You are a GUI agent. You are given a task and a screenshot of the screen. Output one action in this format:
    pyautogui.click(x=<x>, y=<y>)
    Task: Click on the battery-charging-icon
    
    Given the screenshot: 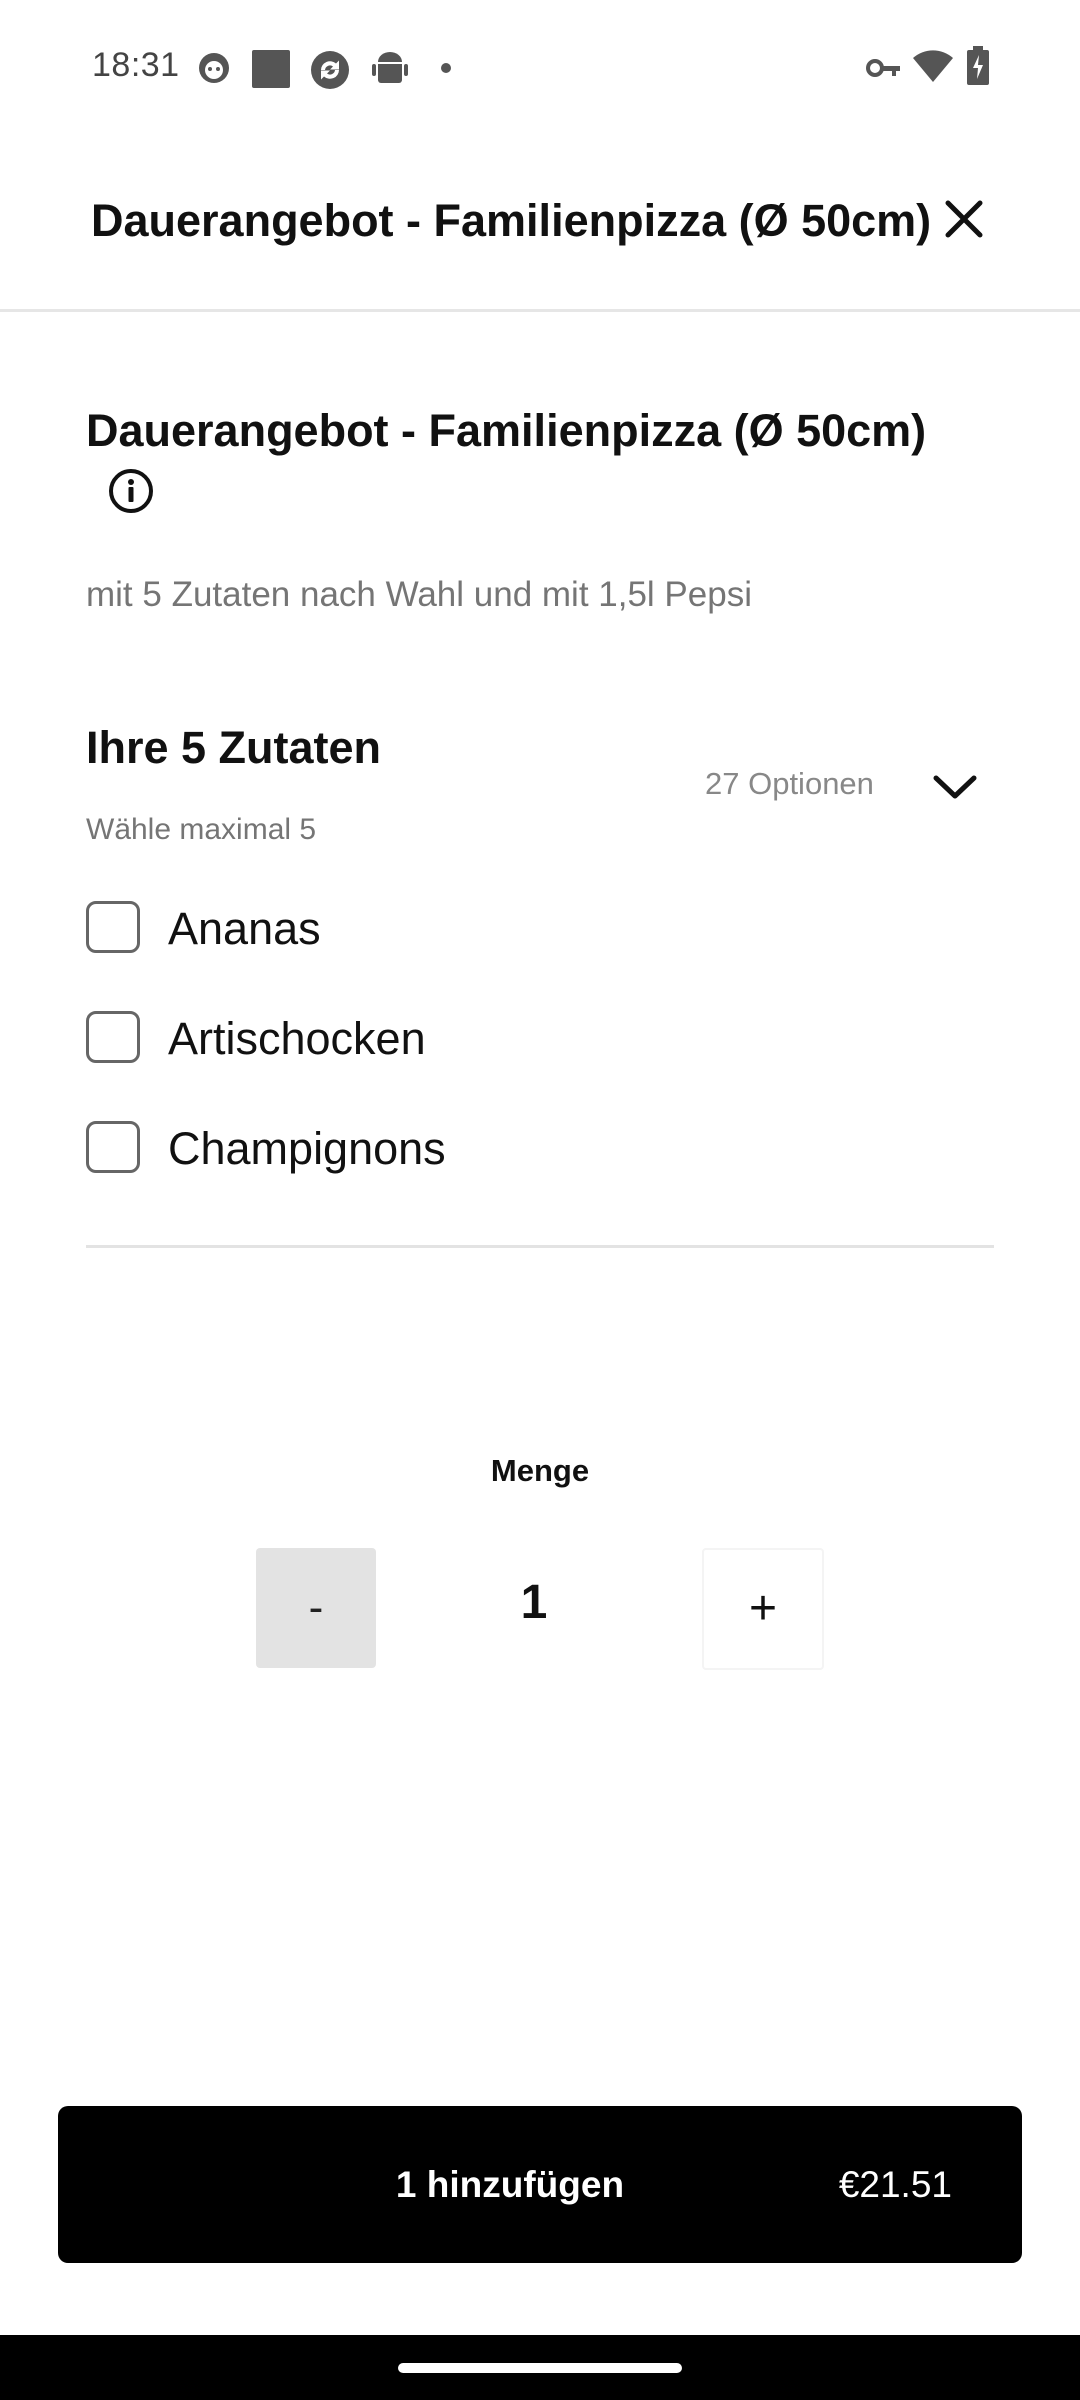 What is the action you would take?
    pyautogui.click(x=978, y=65)
    